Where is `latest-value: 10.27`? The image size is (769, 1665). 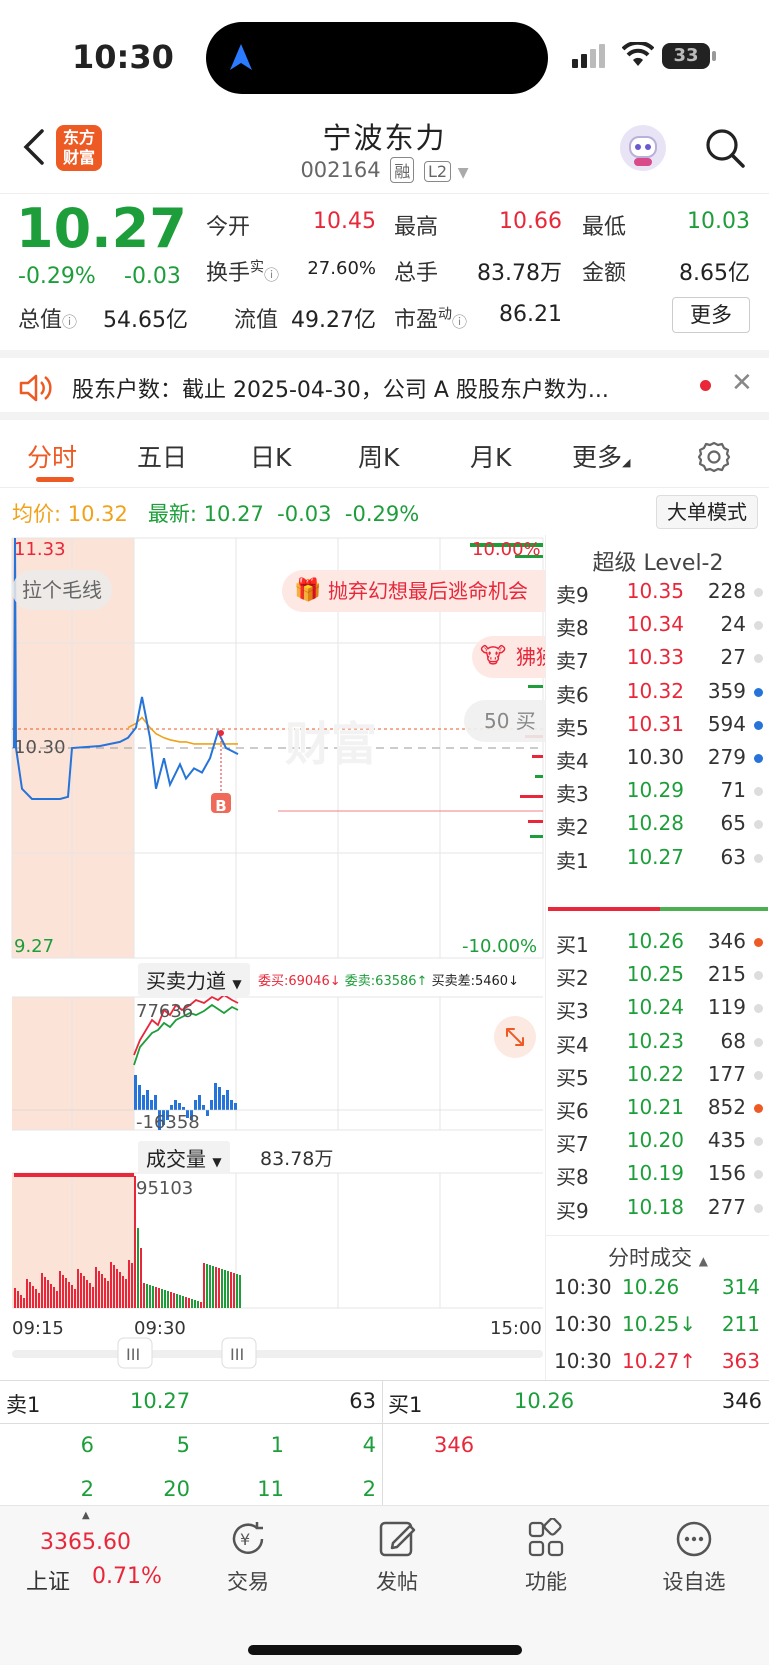
latest-value: 10.27 is located at coordinates (233, 514).